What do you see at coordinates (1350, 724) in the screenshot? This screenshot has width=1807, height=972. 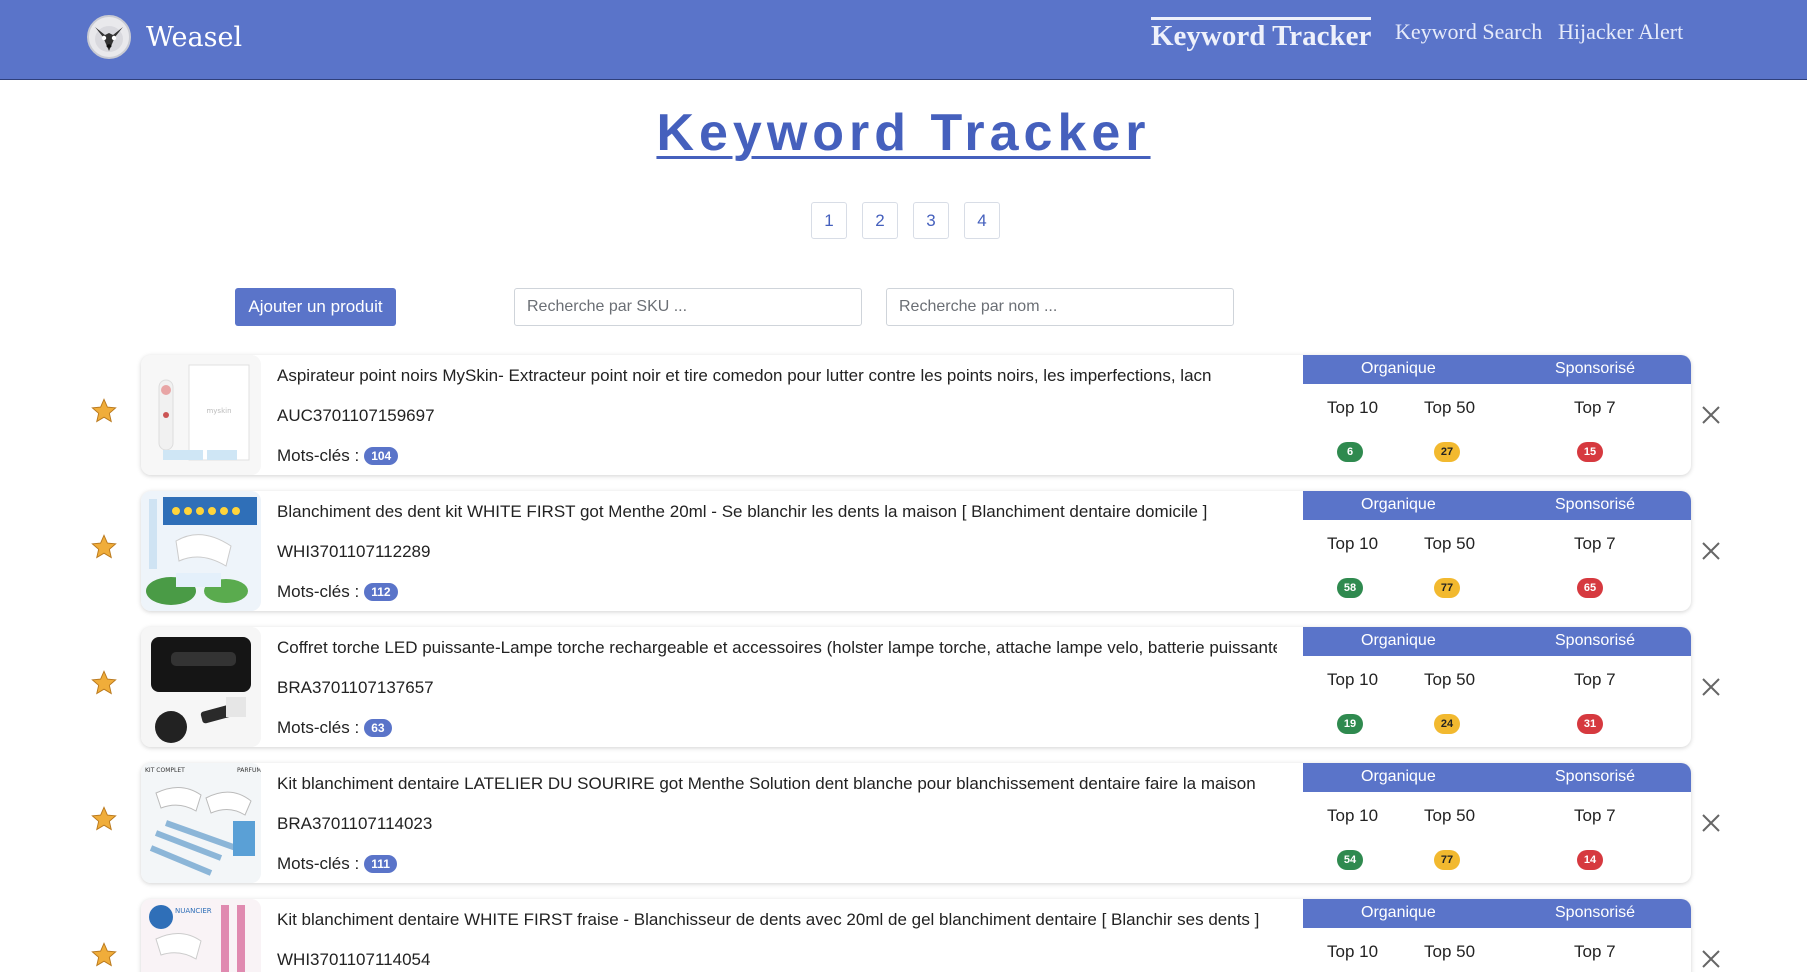 I see `top10-count-badge: 19` at bounding box center [1350, 724].